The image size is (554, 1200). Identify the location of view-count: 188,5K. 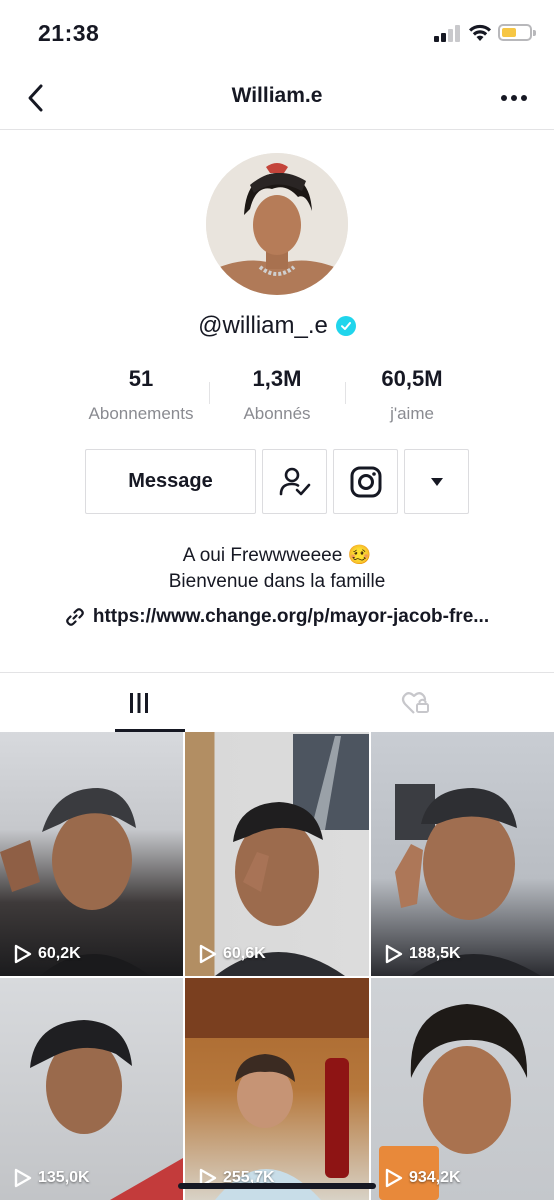
(423, 954).